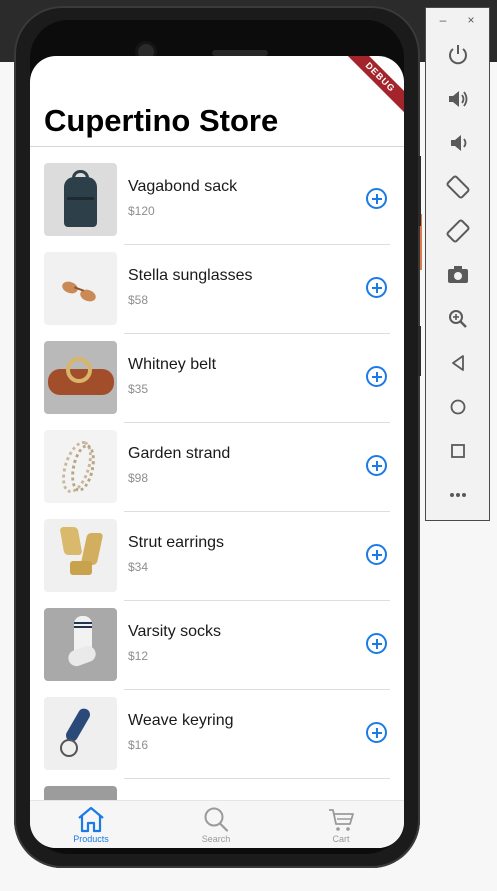 Image resolution: width=497 pixels, height=891 pixels. I want to click on product-row: Vagabond sack $120, so click(217, 196).